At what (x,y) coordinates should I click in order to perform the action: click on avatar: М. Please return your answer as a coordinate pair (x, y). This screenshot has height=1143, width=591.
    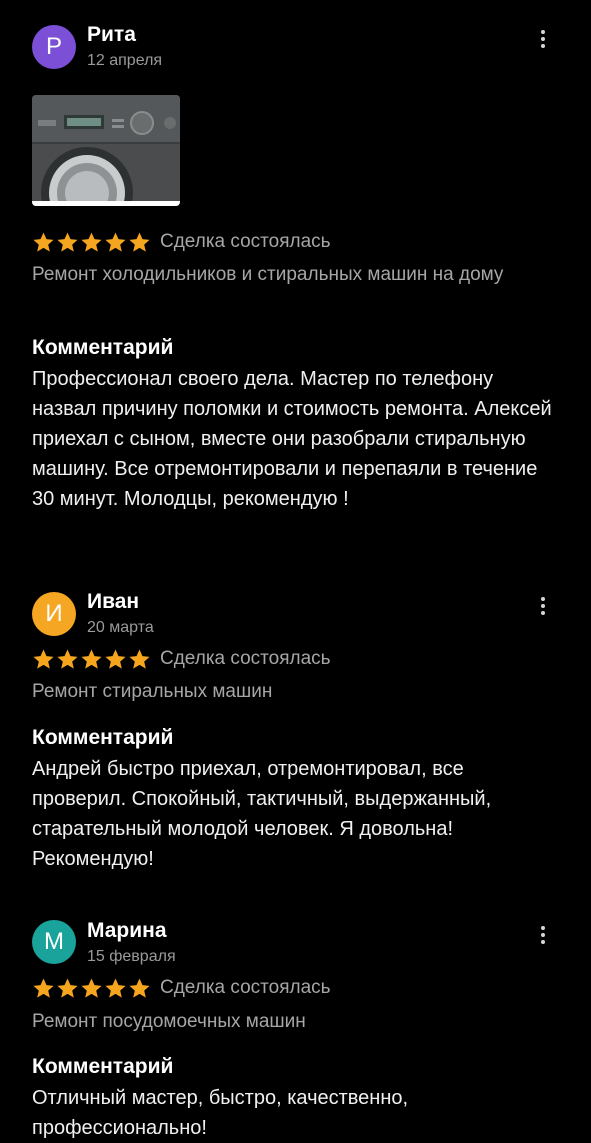
    Looking at the image, I should click on (54, 942).